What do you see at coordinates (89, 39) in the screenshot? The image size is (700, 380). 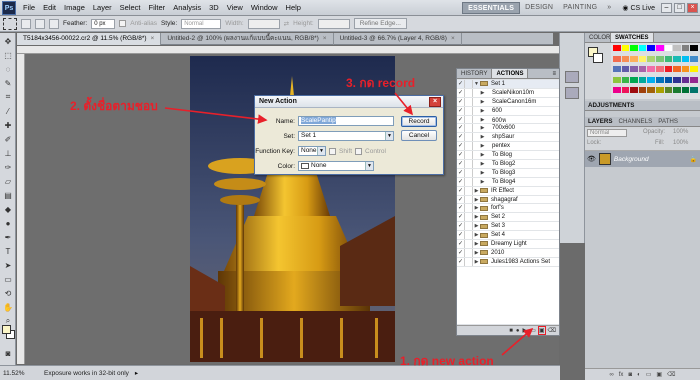 I see `tab-document-1: T5184x3456-00022.cr2 @ 11.5% (RGB/8*) ×` at bounding box center [89, 39].